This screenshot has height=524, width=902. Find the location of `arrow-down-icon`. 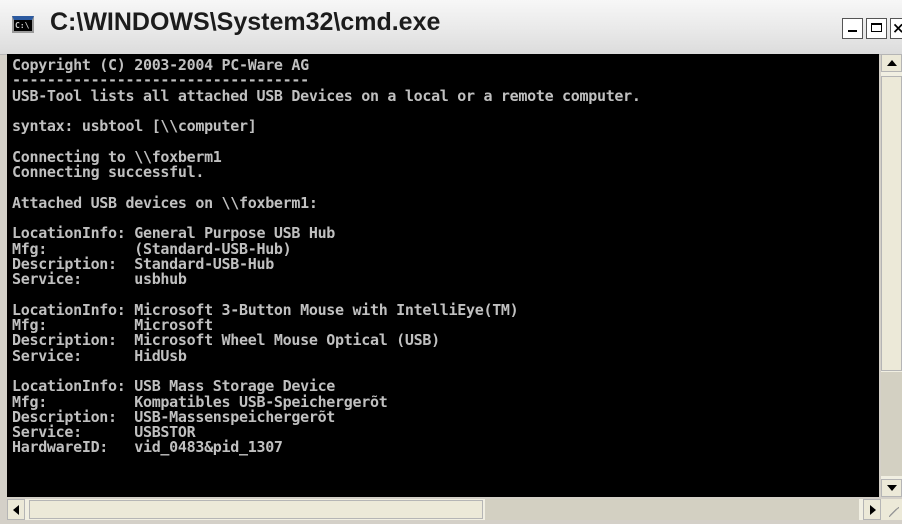

arrow-down-icon is located at coordinates (892, 488).